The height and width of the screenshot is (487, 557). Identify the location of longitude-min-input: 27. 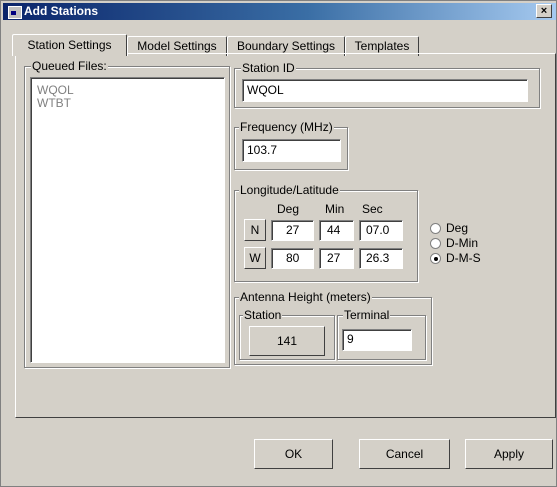
(336, 258).